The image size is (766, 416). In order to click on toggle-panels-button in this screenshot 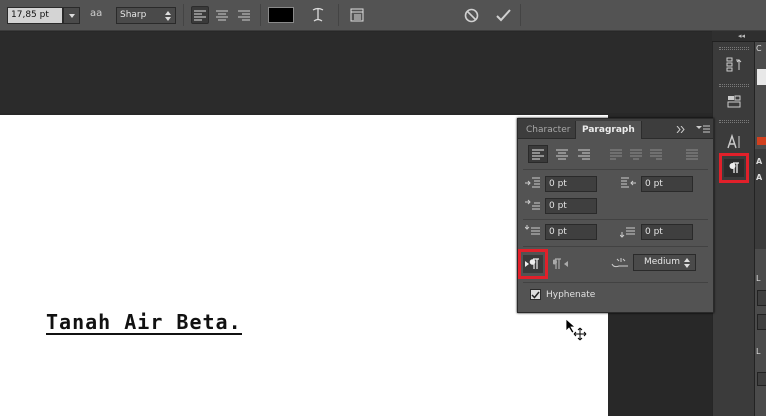, I will do `click(357, 15)`.